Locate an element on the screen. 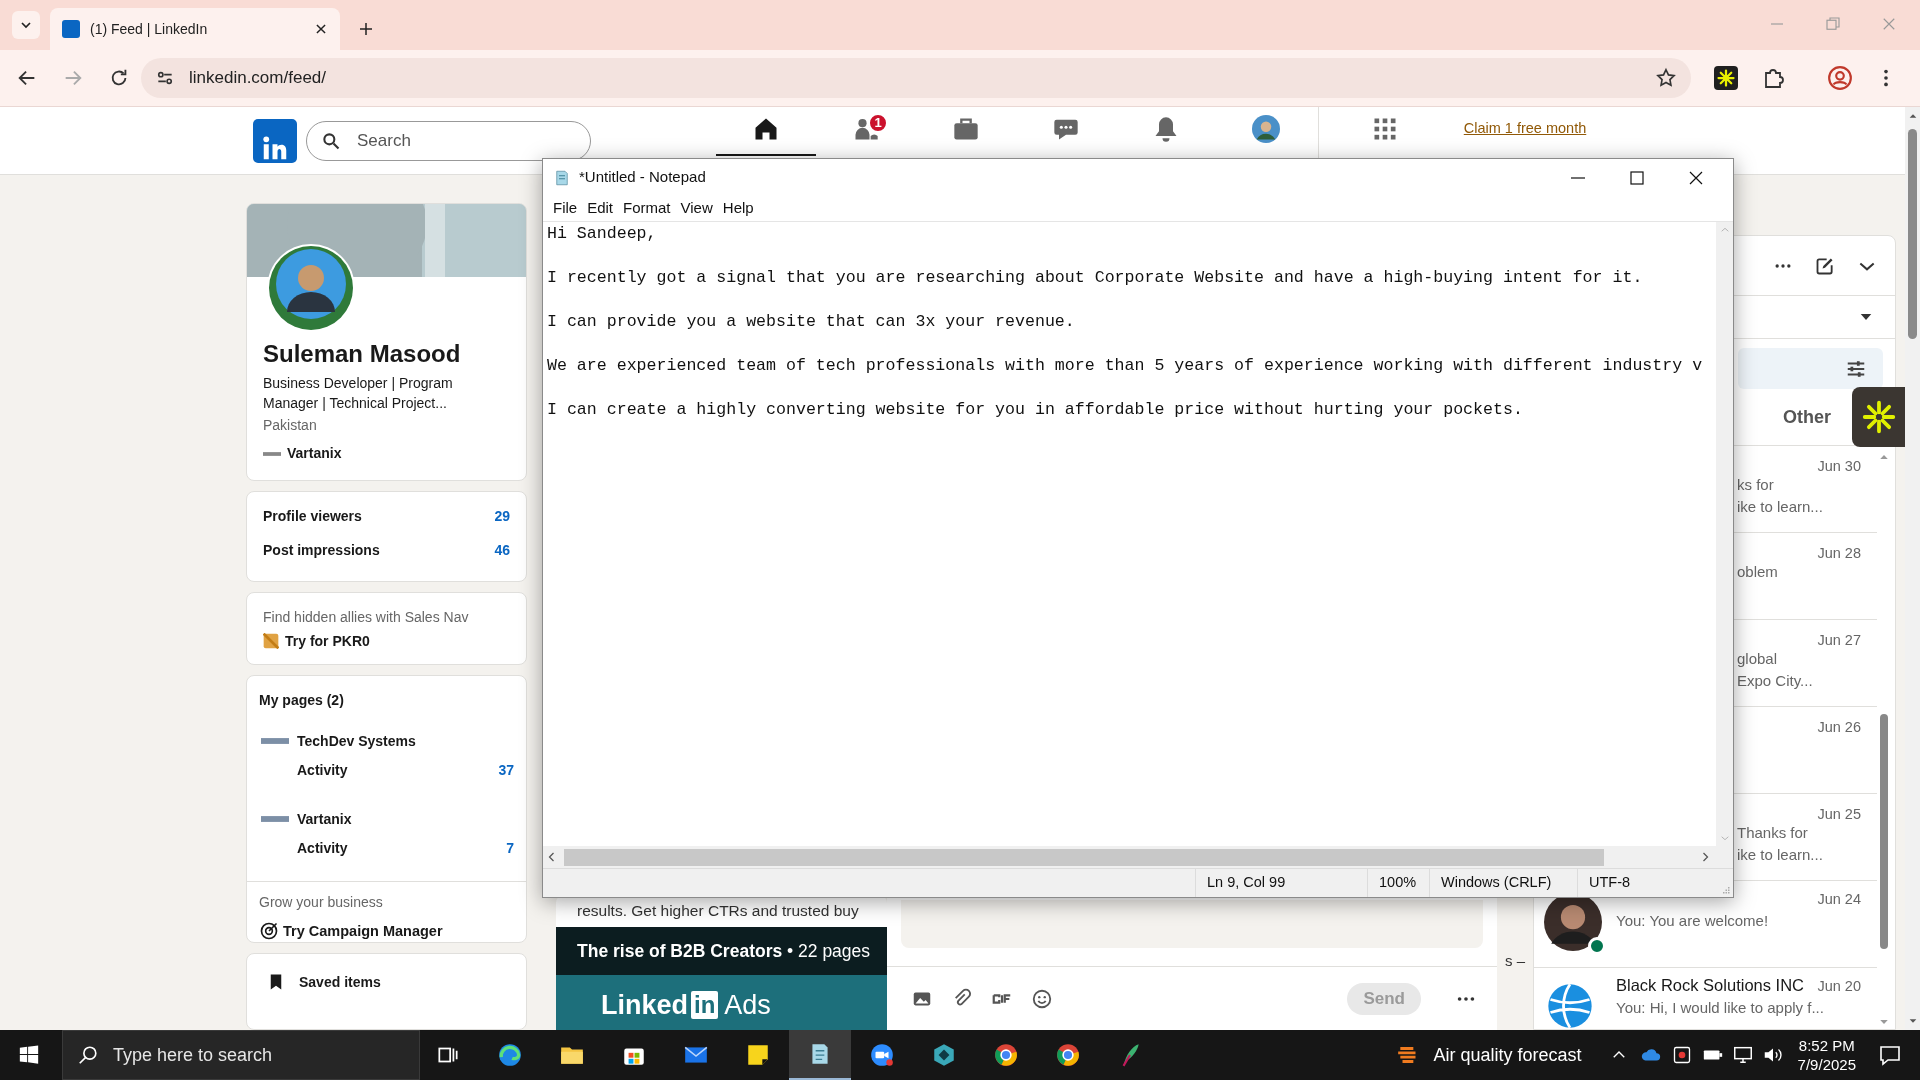 The image size is (1920, 1080). campaign-manager-link: Try Campaign Manager is located at coordinates (363, 931).